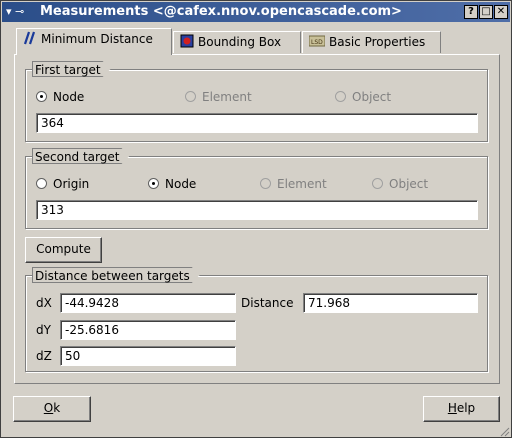  What do you see at coordinates (44, 356) in the screenshot?
I see `dz-label: dZ` at bounding box center [44, 356].